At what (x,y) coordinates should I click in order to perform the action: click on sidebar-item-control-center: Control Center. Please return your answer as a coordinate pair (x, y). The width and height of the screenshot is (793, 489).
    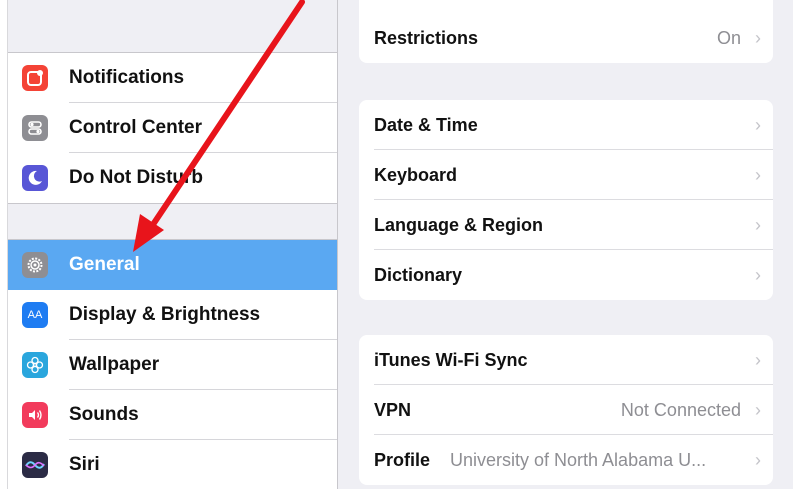
    Looking at the image, I should click on (172, 128).